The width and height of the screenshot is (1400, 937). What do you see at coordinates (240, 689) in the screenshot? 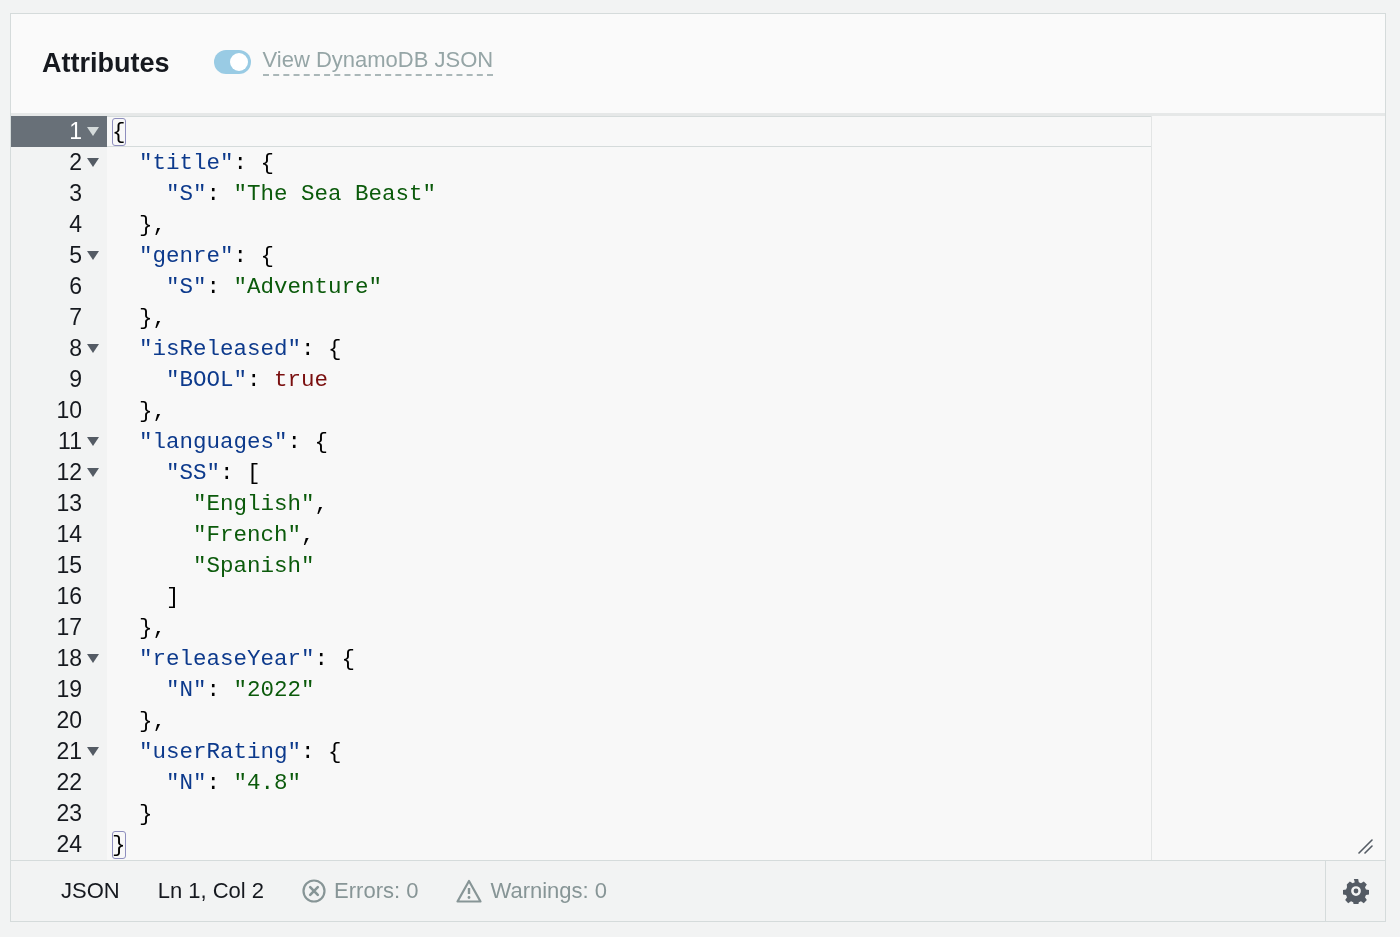
I see `code-line: "N": "2022"` at bounding box center [240, 689].